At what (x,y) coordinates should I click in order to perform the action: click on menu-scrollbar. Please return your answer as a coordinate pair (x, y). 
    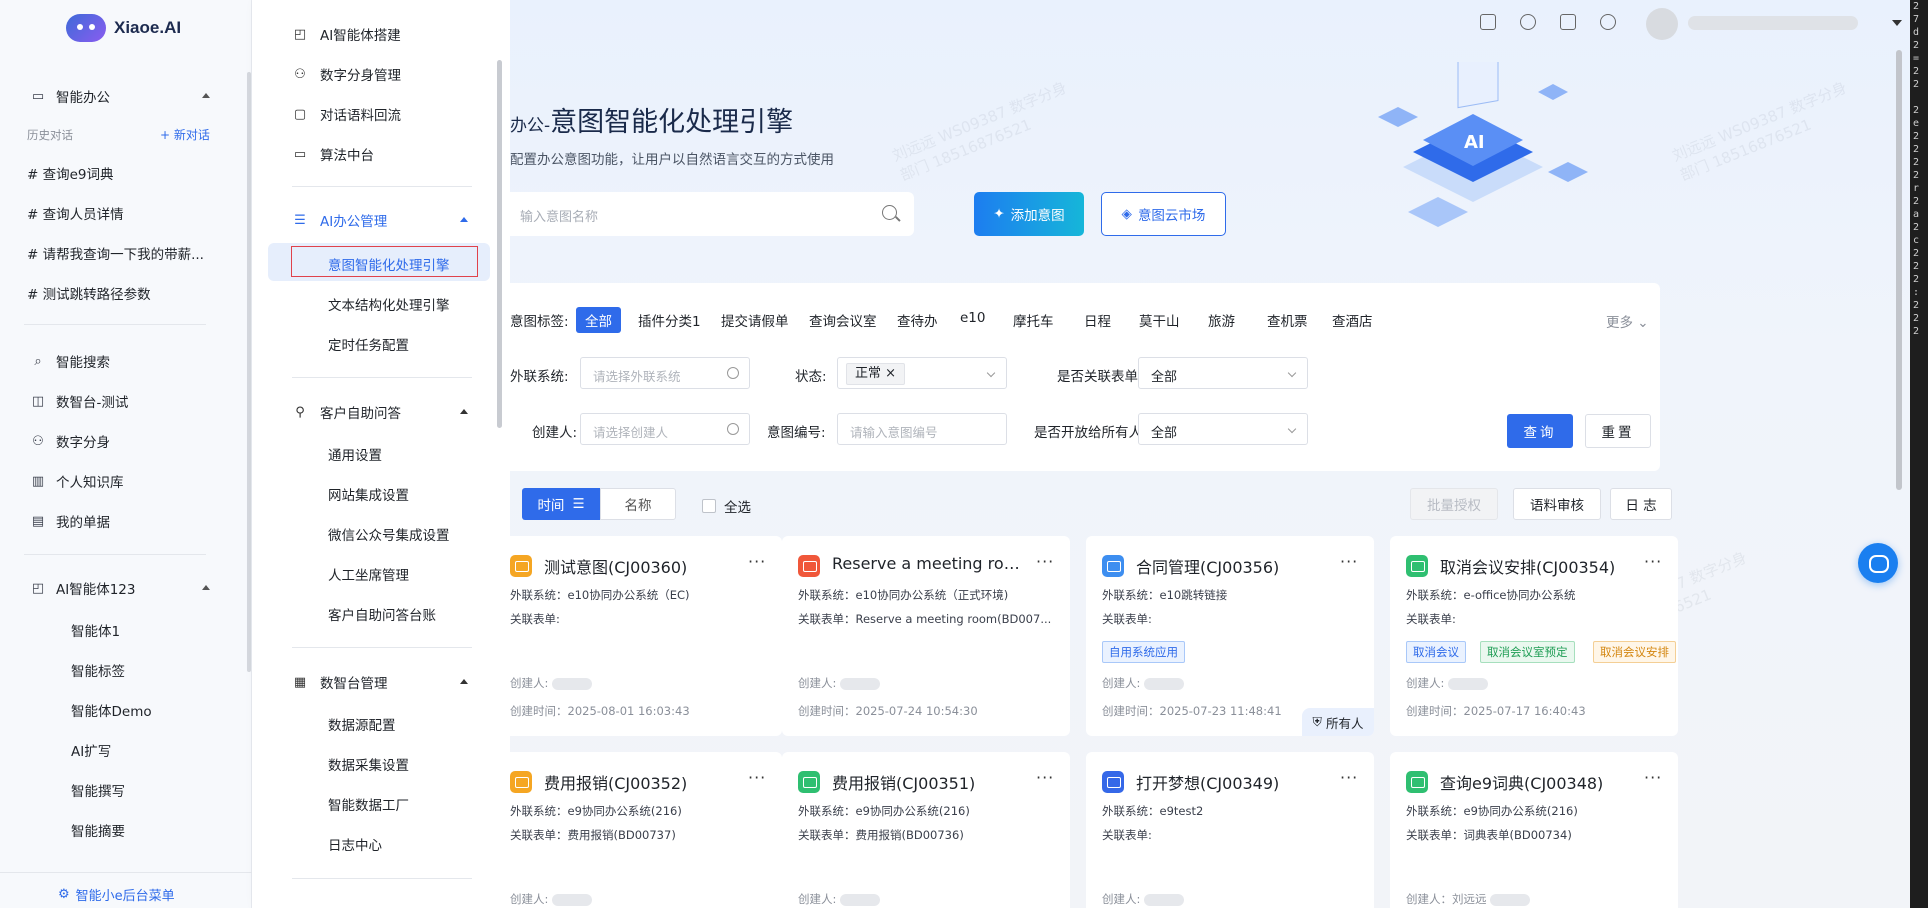
    Looking at the image, I should click on (499, 244).